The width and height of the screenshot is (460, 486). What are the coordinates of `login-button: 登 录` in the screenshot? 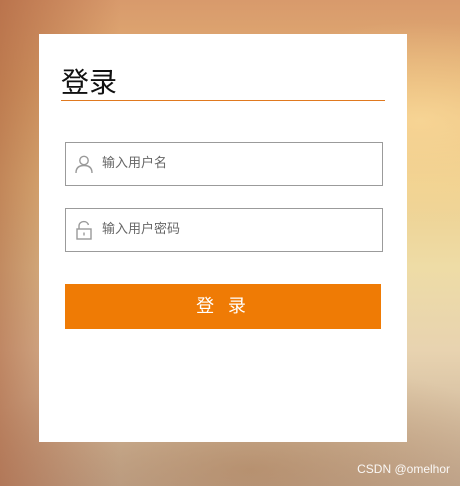 It's located at (223, 306).